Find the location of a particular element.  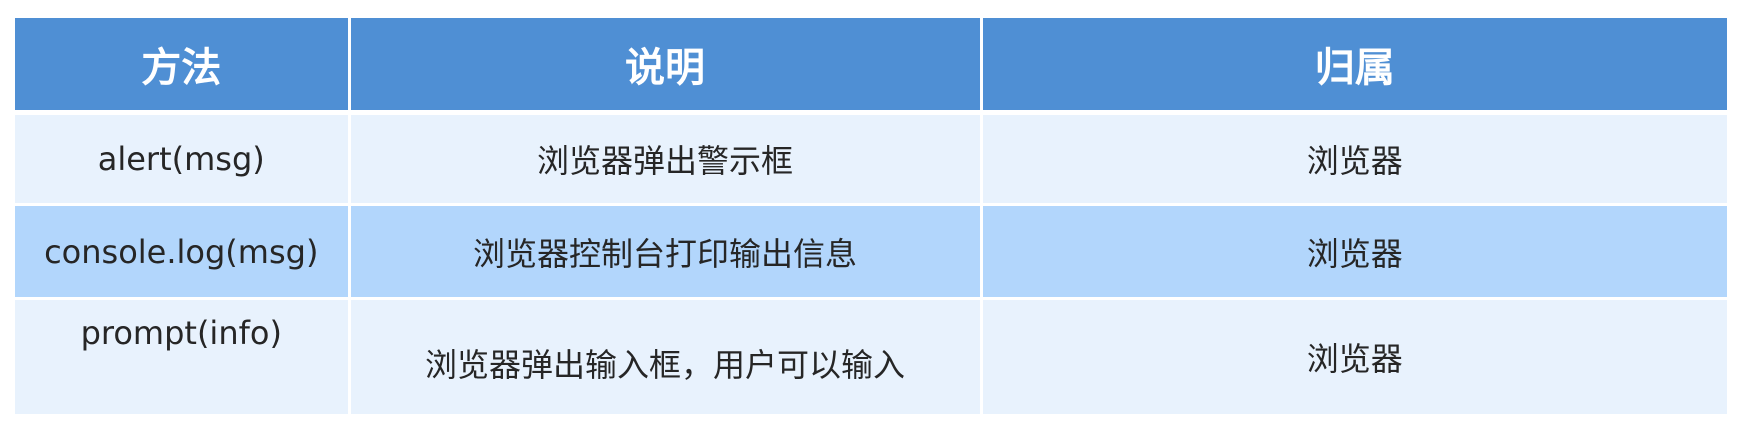

cell-method: console.log(msg) is located at coordinates (183, 252).